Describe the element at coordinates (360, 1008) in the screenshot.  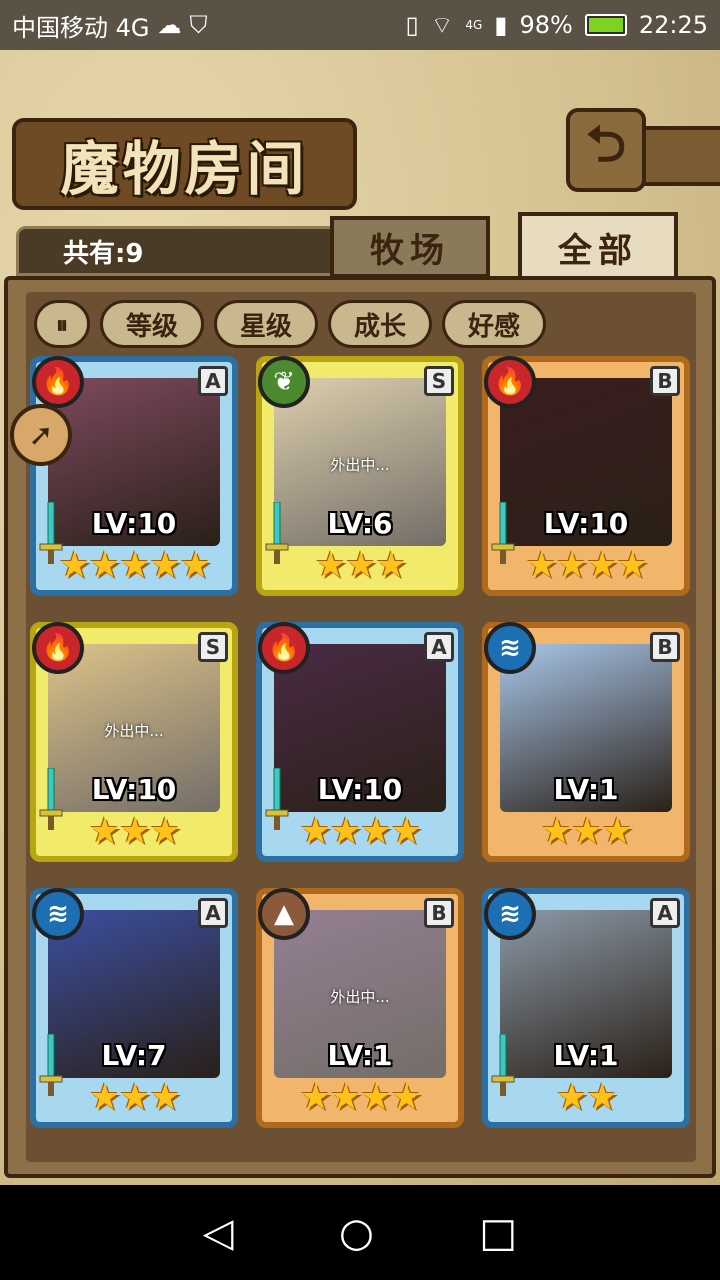
I see `monster-card: 外出中... ▲ B LV:1 ★★★★` at that location.